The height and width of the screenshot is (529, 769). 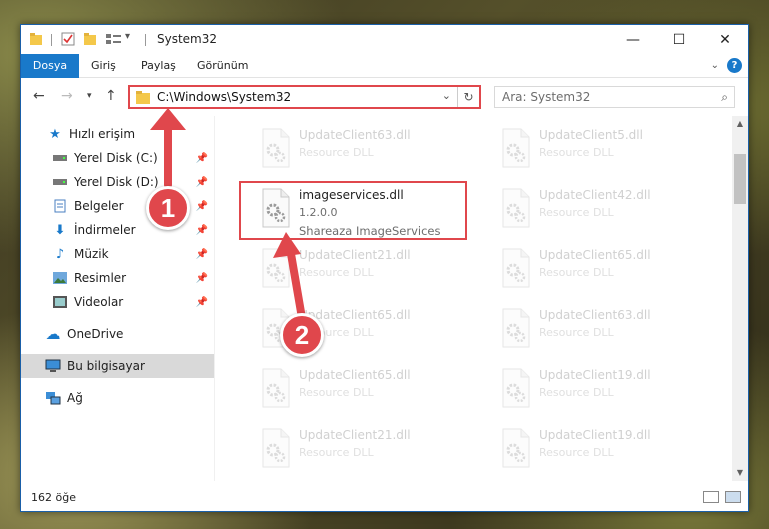 What do you see at coordinates (51, 40) in the screenshot?
I see `separator` at bounding box center [51, 40].